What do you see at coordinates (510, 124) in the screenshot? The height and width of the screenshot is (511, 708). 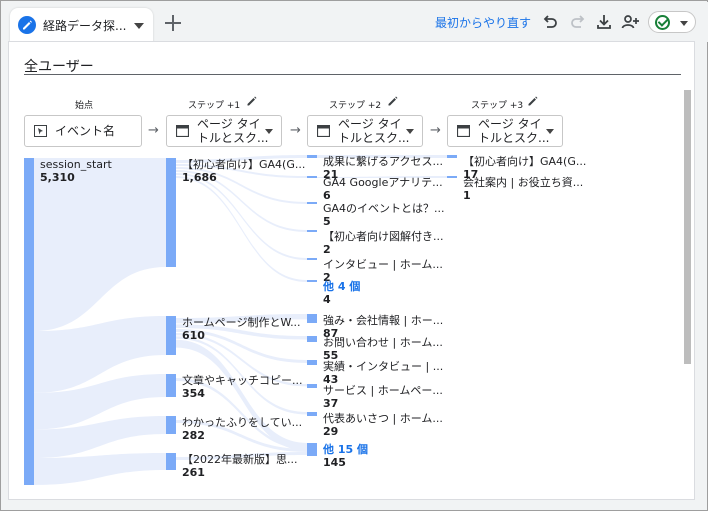 I see `step3-dimension-line1: ページ タイ` at bounding box center [510, 124].